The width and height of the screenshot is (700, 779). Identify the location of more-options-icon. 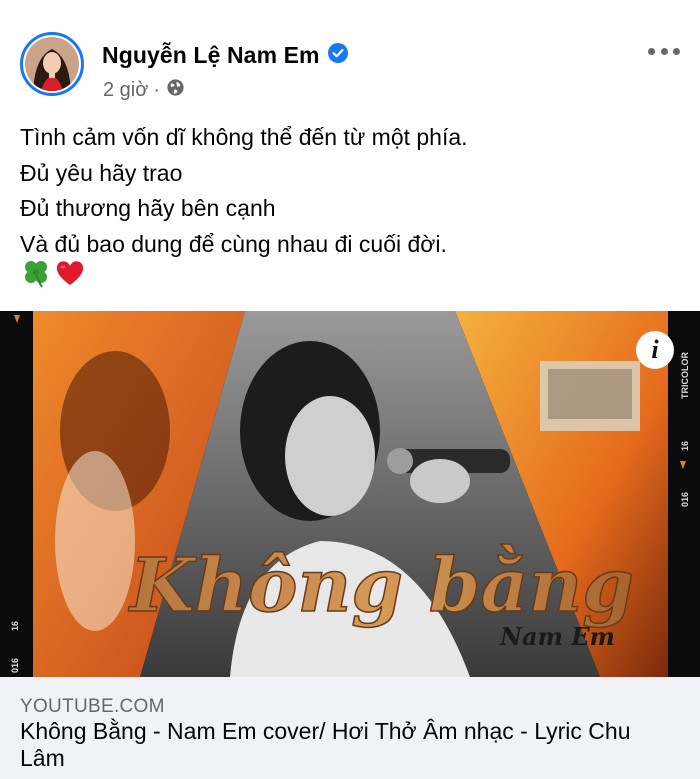
(664, 51).